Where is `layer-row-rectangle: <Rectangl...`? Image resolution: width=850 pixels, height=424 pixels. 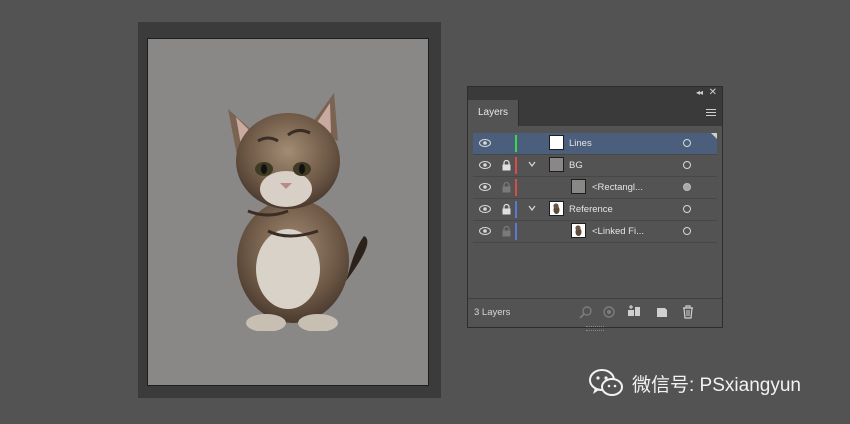
layer-row-rectangle: <Rectangl... is located at coordinates (595, 188).